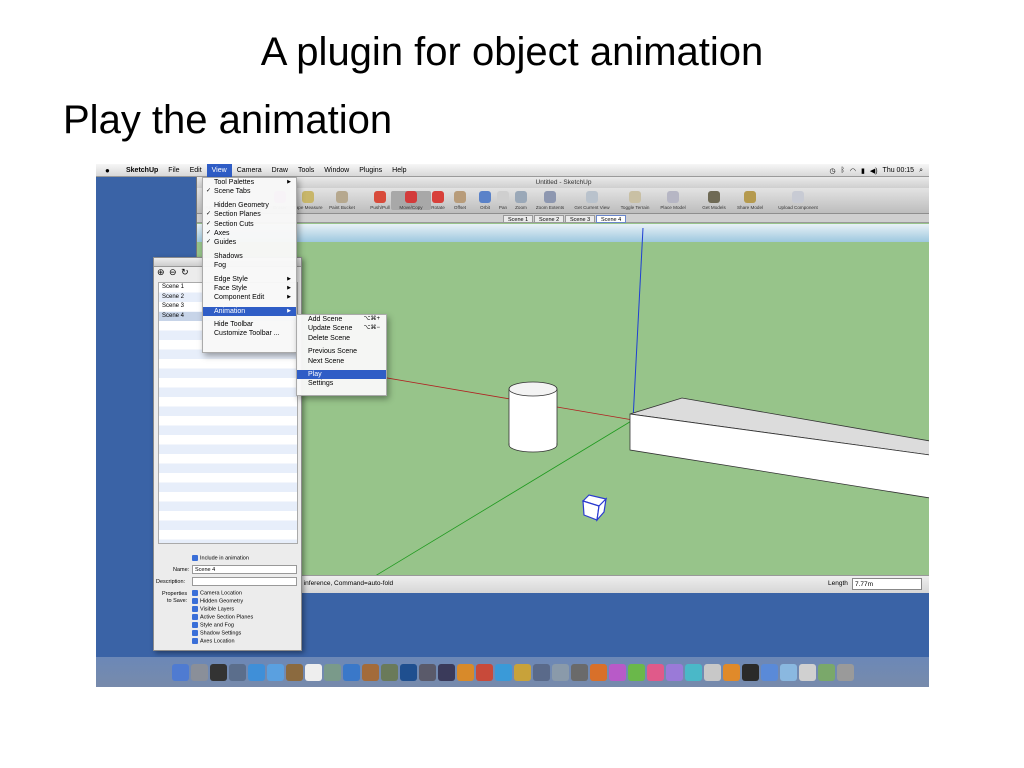  What do you see at coordinates (249, 324) in the screenshot?
I see `menu-item-hide-toolbar: Hide Toolbar` at bounding box center [249, 324].